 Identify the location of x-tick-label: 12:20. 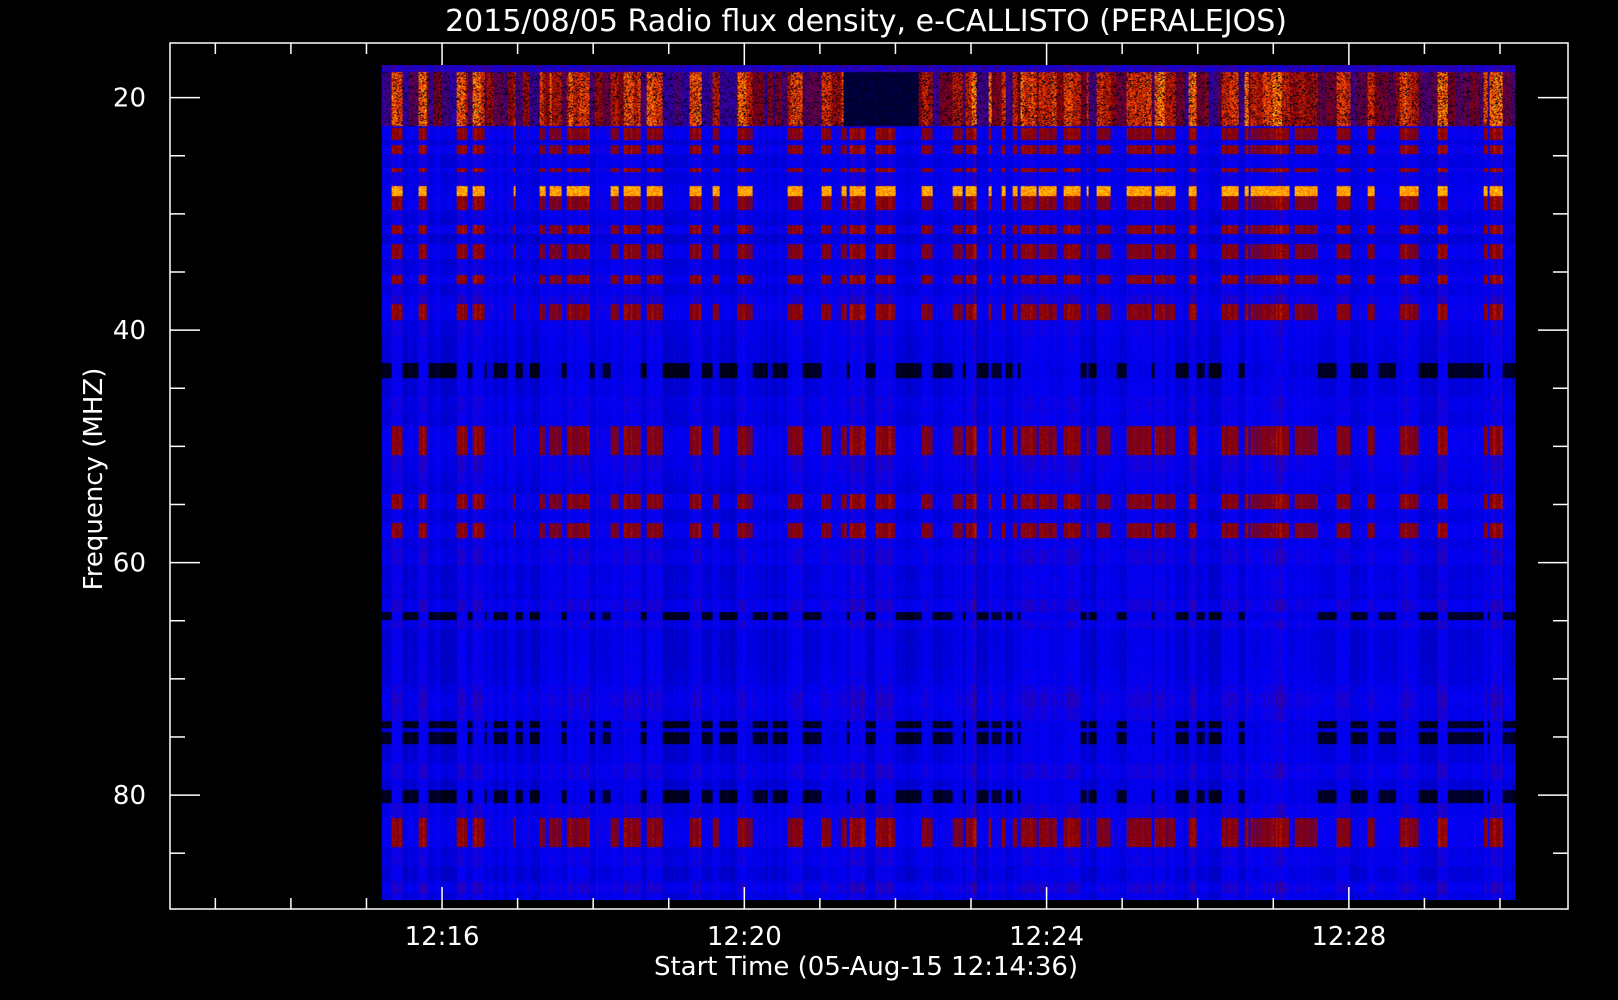
(744, 937).